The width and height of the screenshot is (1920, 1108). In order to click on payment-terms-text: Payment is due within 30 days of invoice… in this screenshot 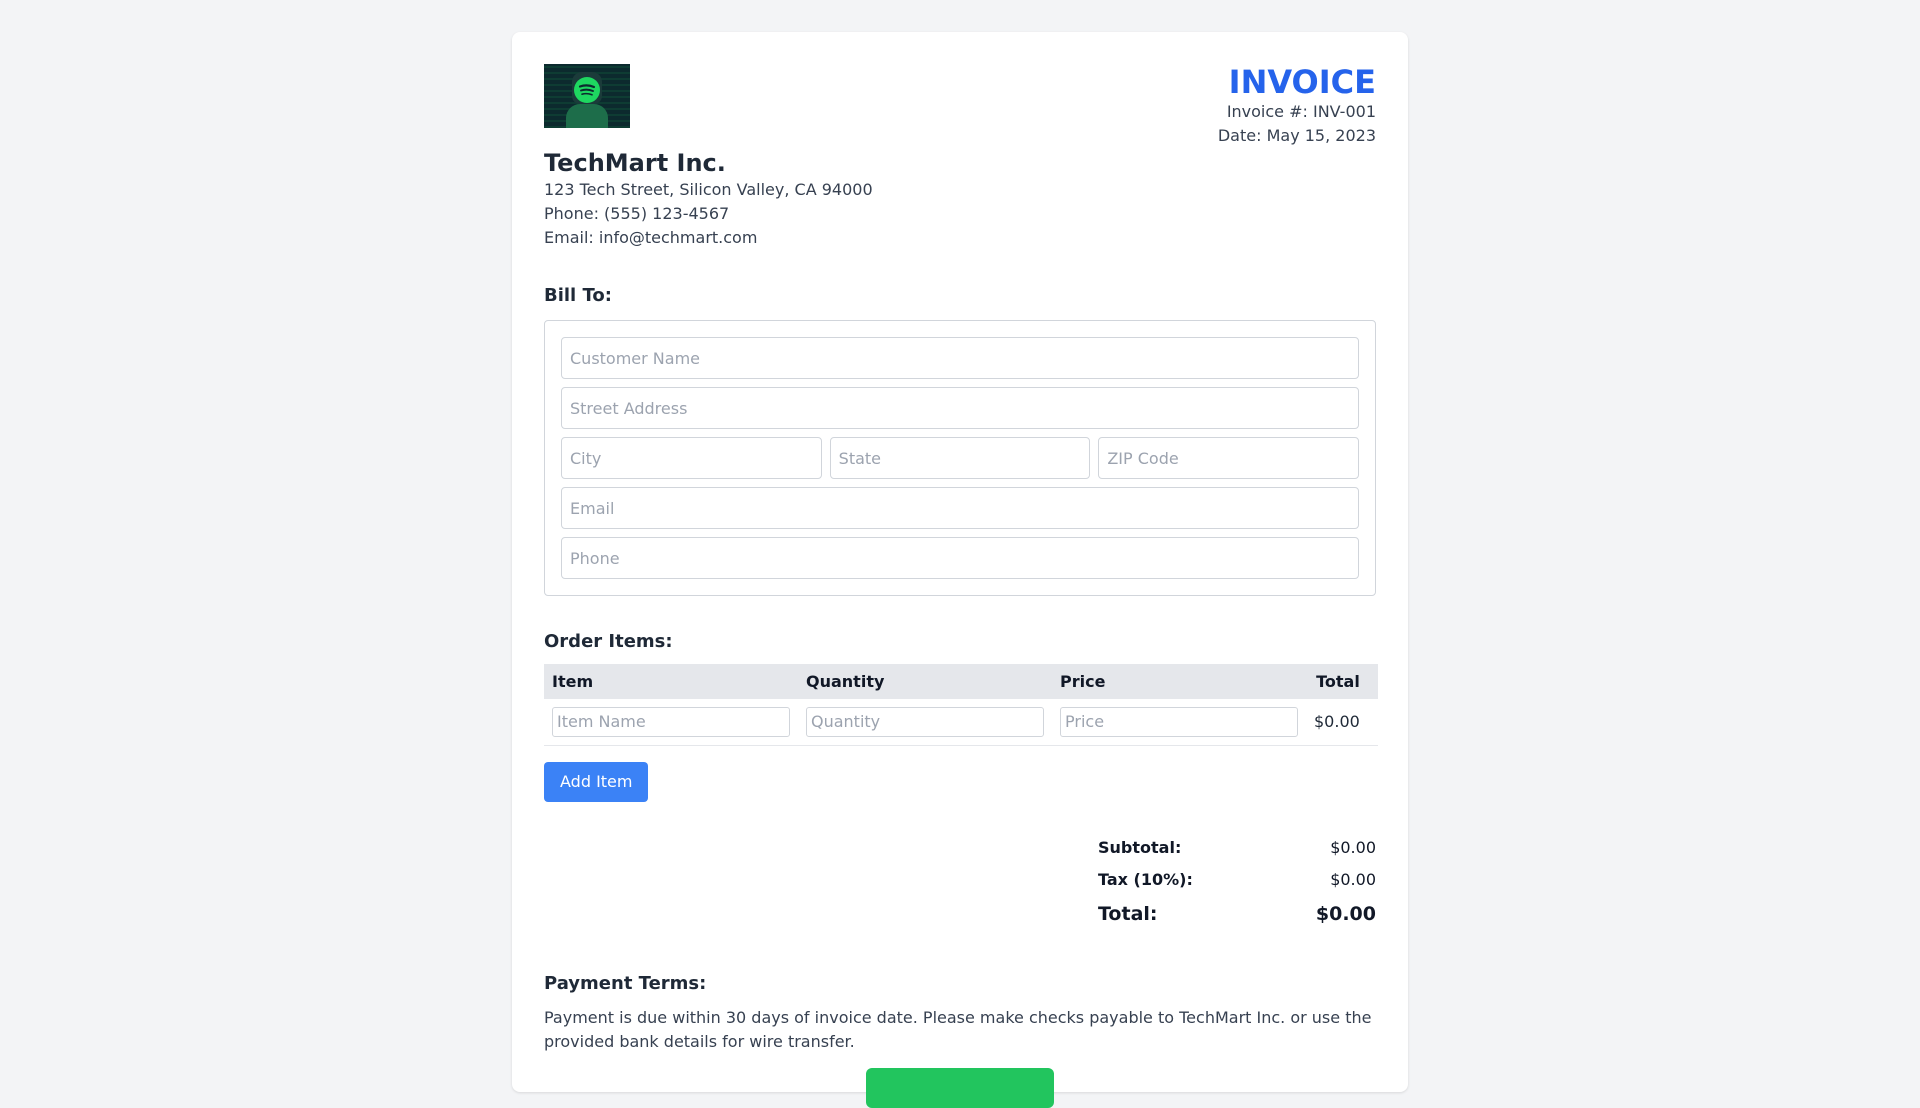, I will do `click(958, 1029)`.